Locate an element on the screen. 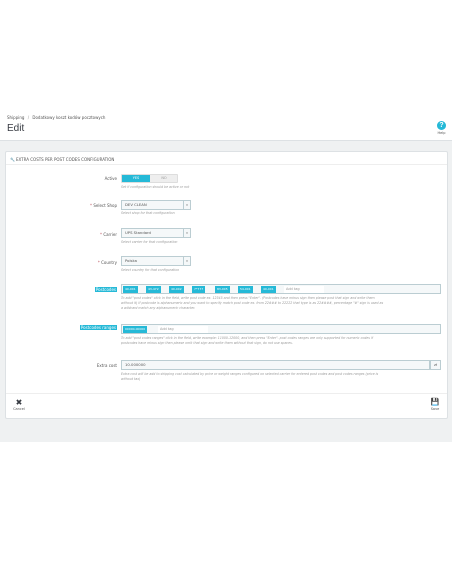 The height and width of the screenshot is (584, 452). cancel-button: ✖ Cancel is located at coordinates (19, 404).